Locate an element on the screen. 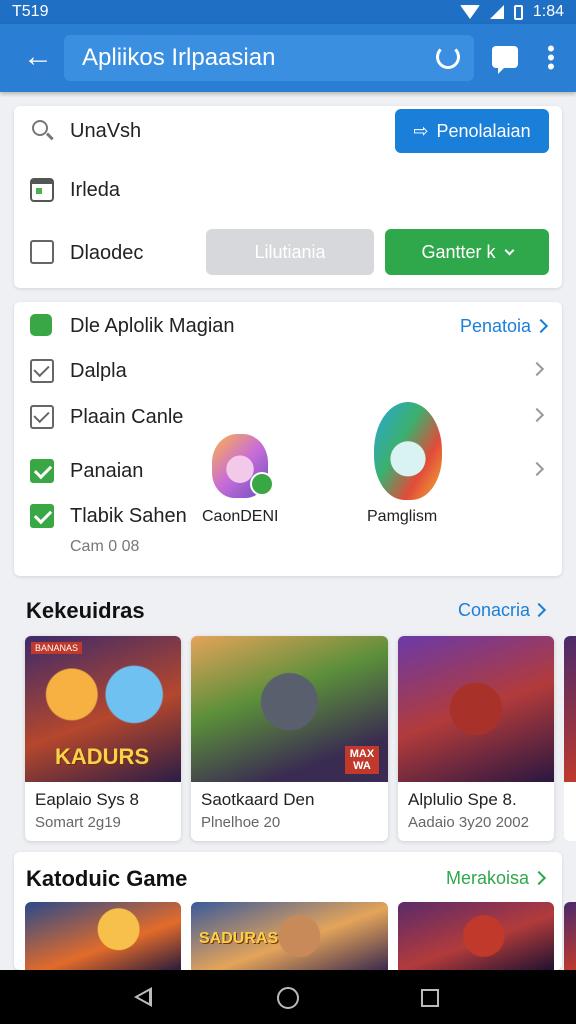  green-dropdown-button: Gantter k is located at coordinates (467, 252).